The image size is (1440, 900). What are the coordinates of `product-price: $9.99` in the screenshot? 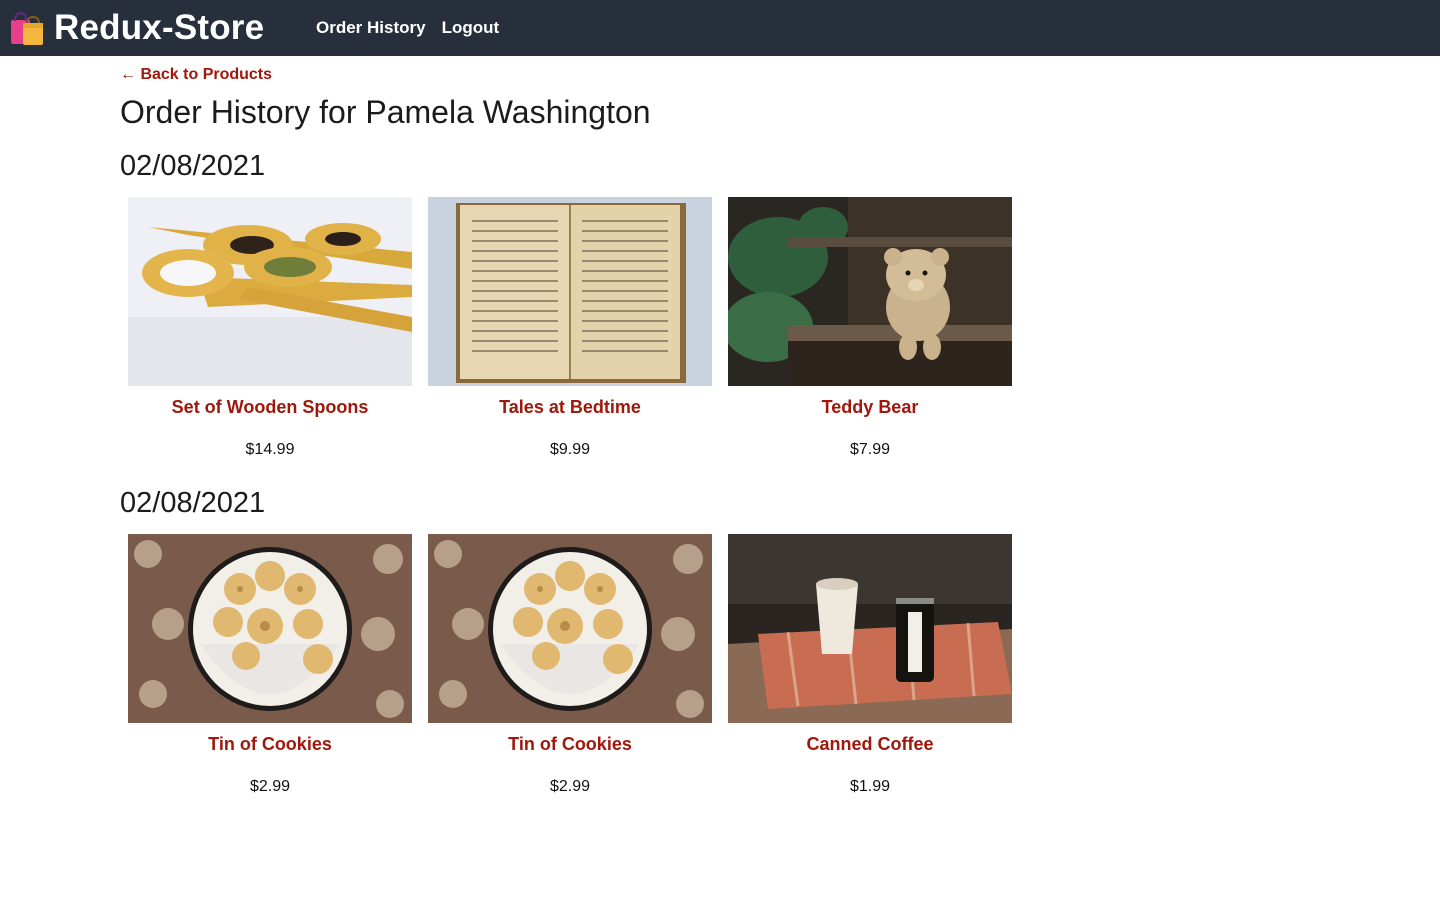 It's located at (570, 449).